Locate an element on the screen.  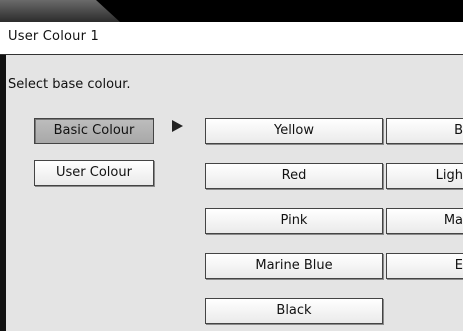
colour-light-button: Ligh is located at coordinates (424, 176).